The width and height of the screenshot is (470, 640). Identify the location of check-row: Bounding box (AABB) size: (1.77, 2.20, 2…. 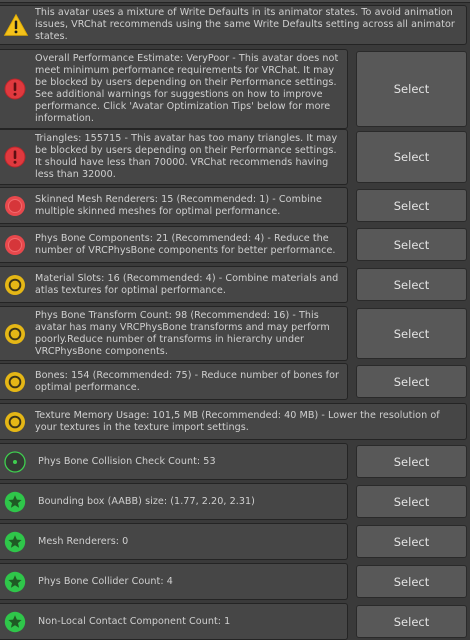
(235, 501).